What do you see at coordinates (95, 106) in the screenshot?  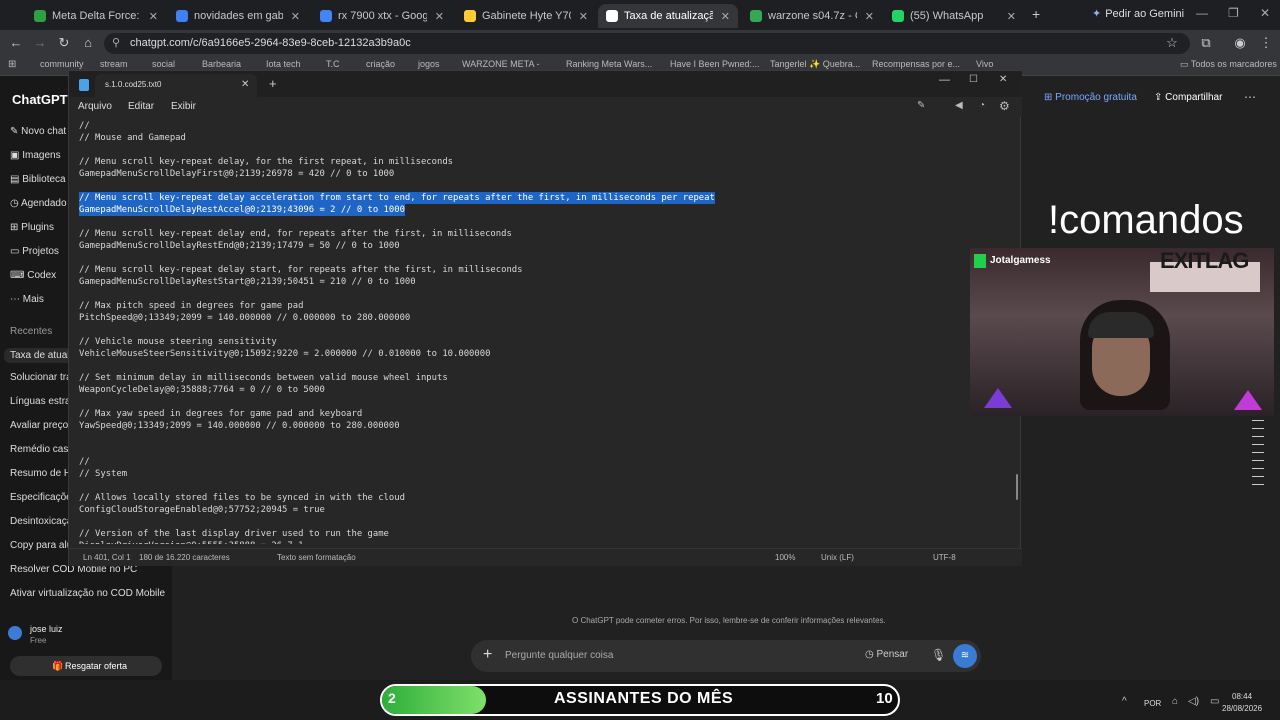 I see `notepad-menu-item: Arquivo` at bounding box center [95, 106].